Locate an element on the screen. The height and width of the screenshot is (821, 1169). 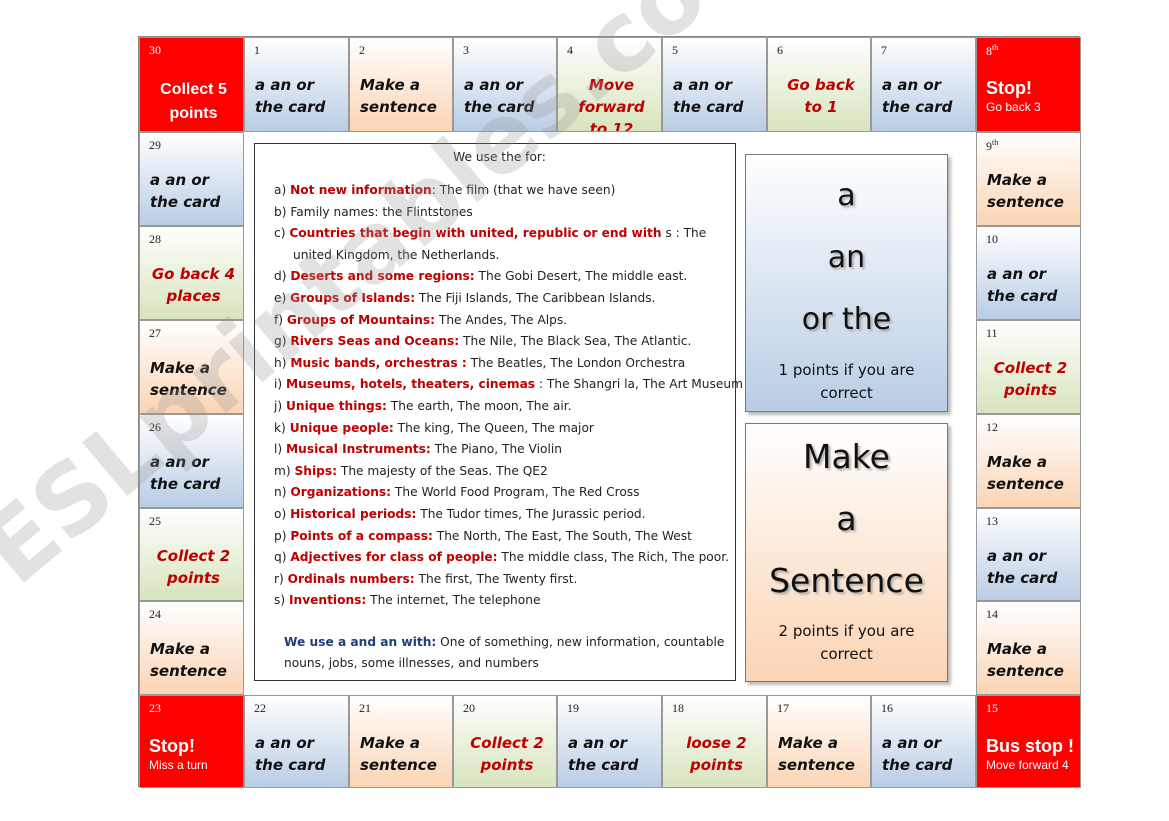
square-29: 29 a an or the card is located at coordinates (191, 179).